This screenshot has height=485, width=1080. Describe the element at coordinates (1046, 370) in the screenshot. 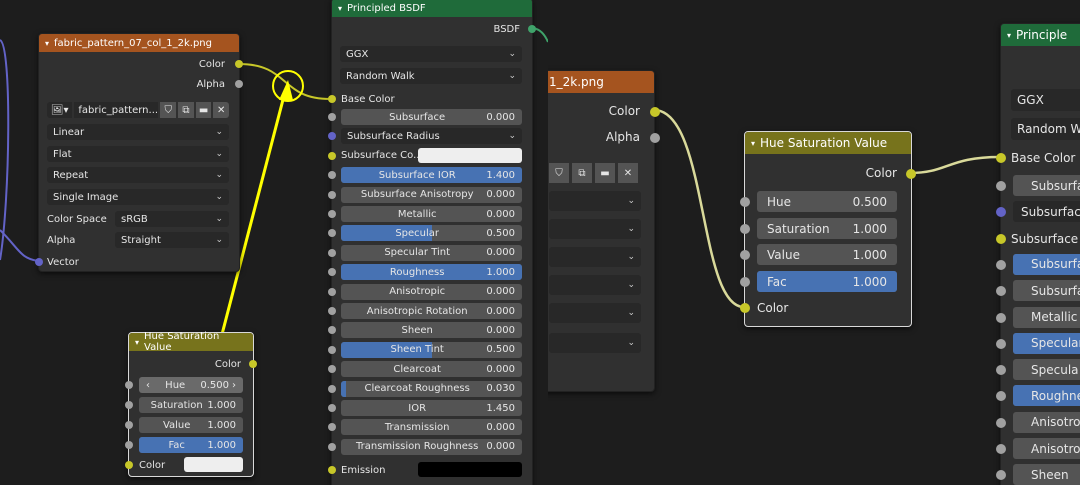

I see `bsdf-input-field-zoomed: Specula` at that location.